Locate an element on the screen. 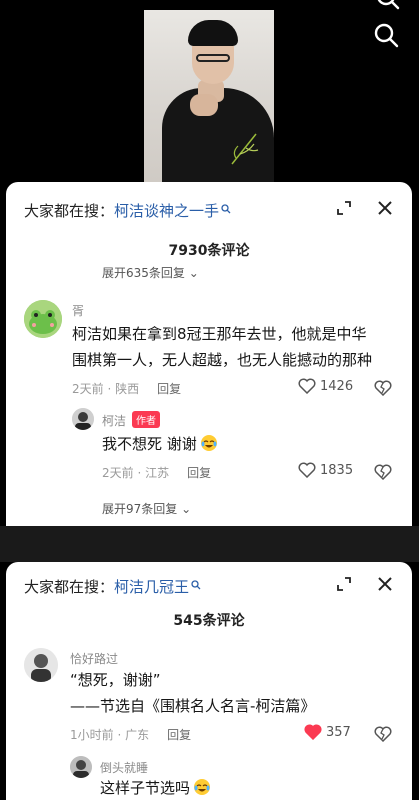 This screenshot has height=800, width=419. search-term-link: 柯洁几冠王 is located at coordinates (151, 587).